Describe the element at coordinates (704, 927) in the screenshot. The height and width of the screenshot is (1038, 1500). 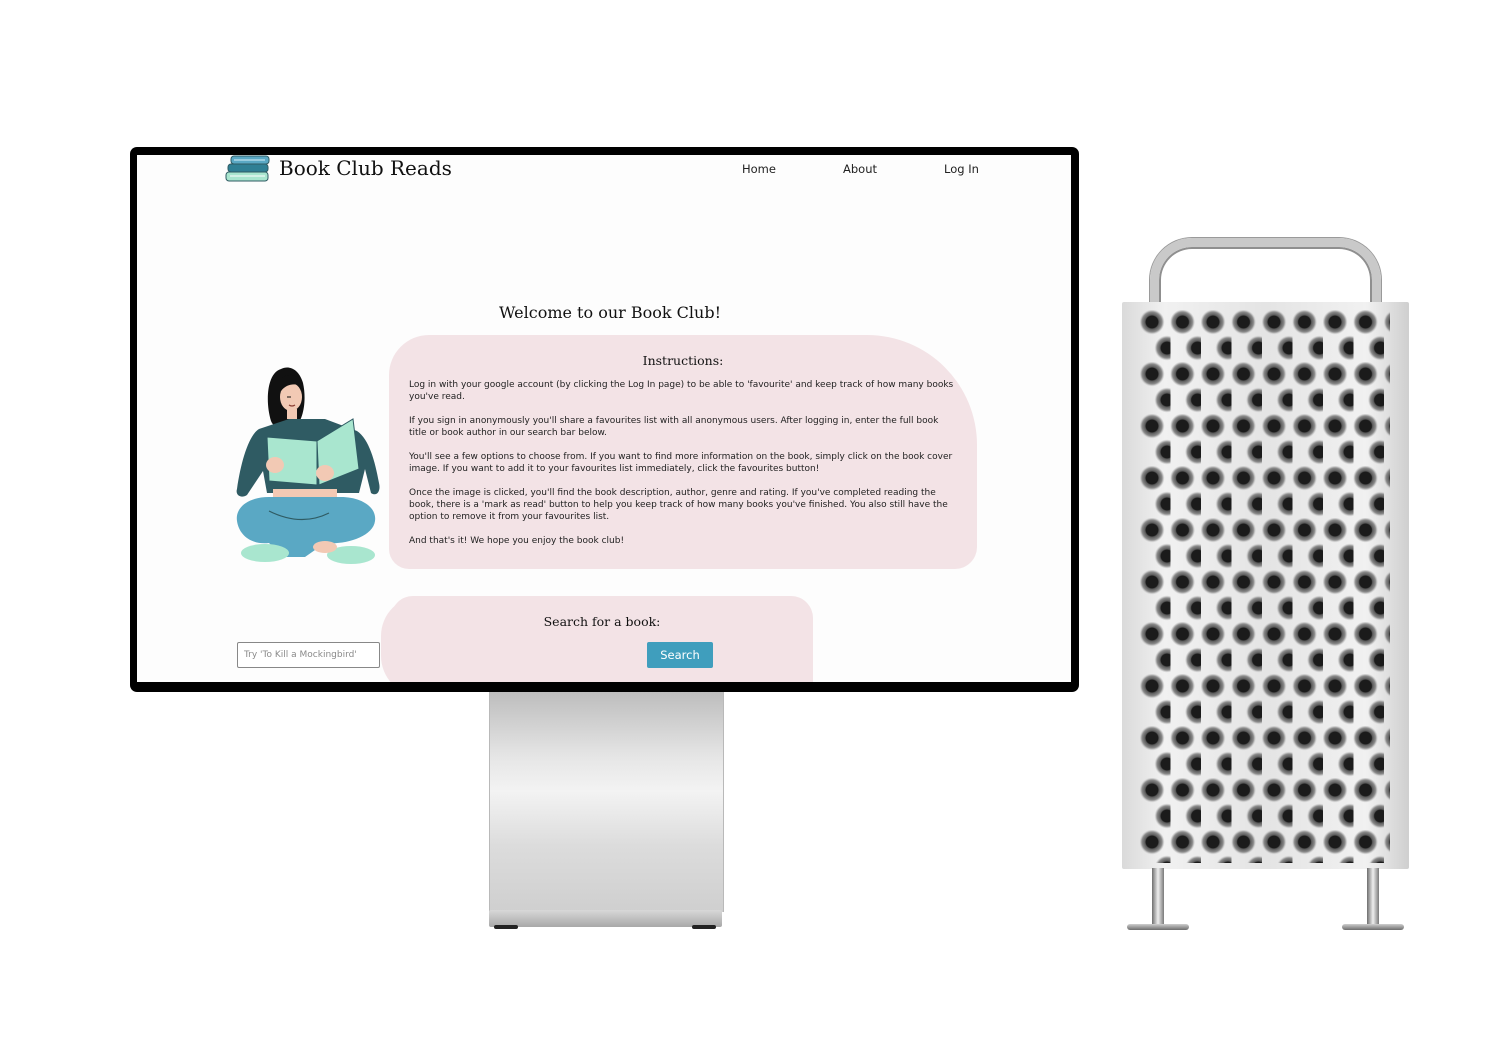
I see `monitor-foot-right` at that location.